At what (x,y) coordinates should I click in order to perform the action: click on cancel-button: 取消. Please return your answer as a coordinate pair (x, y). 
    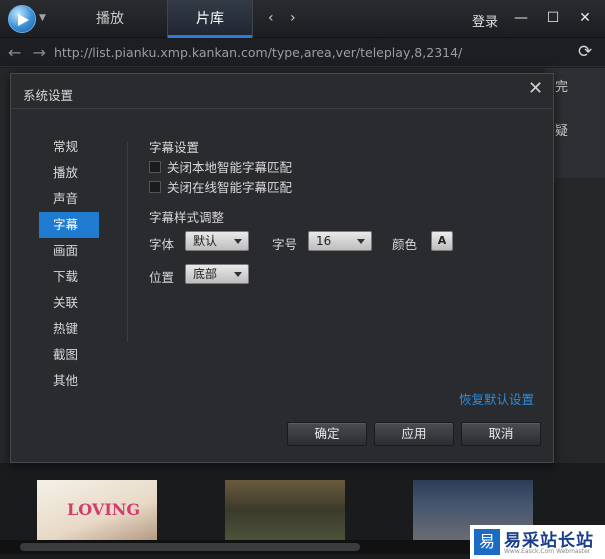
    Looking at the image, I should click on (501, 434).